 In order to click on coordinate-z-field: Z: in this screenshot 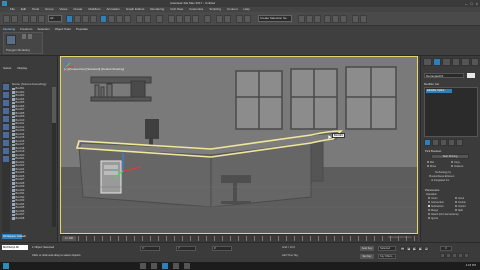, I will do `click(222, 248)`.